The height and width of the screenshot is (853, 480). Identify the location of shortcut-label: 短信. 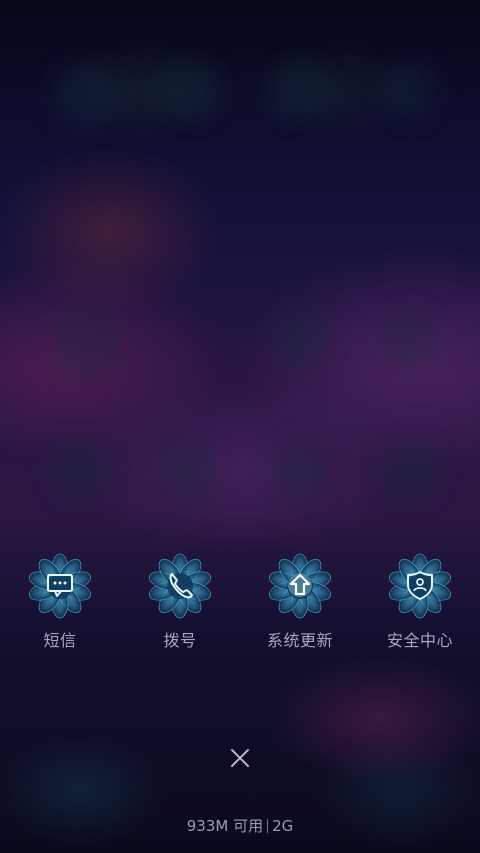
(60, 640).